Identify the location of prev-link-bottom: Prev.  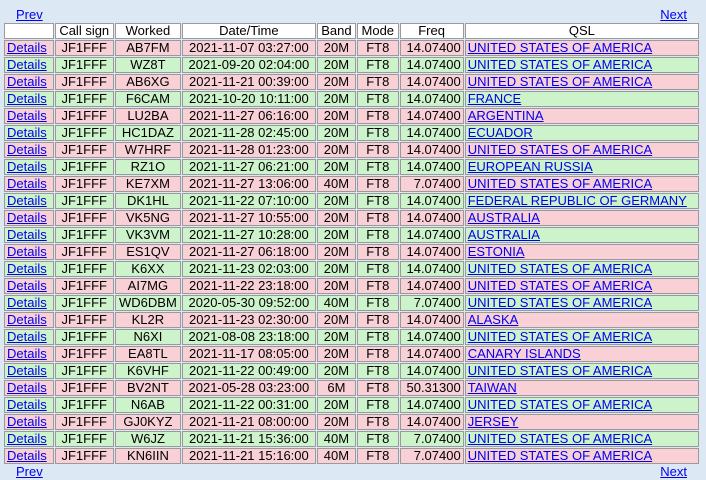
(29, 472).